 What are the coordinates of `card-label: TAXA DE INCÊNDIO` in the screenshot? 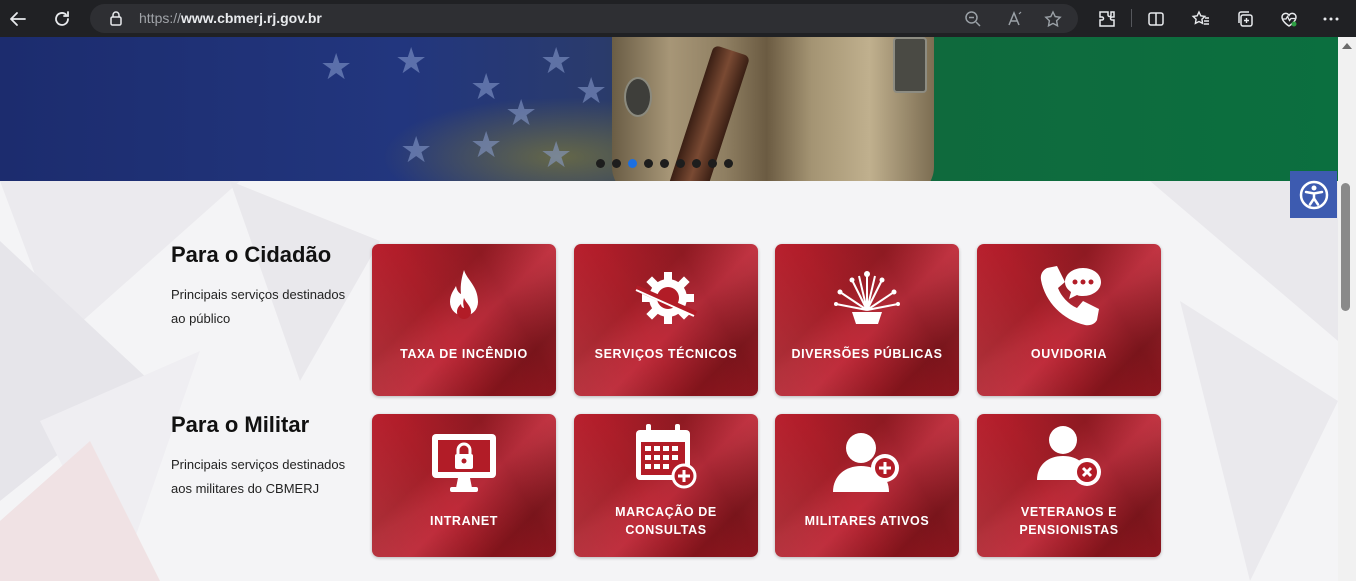 It's located at (464, 354).